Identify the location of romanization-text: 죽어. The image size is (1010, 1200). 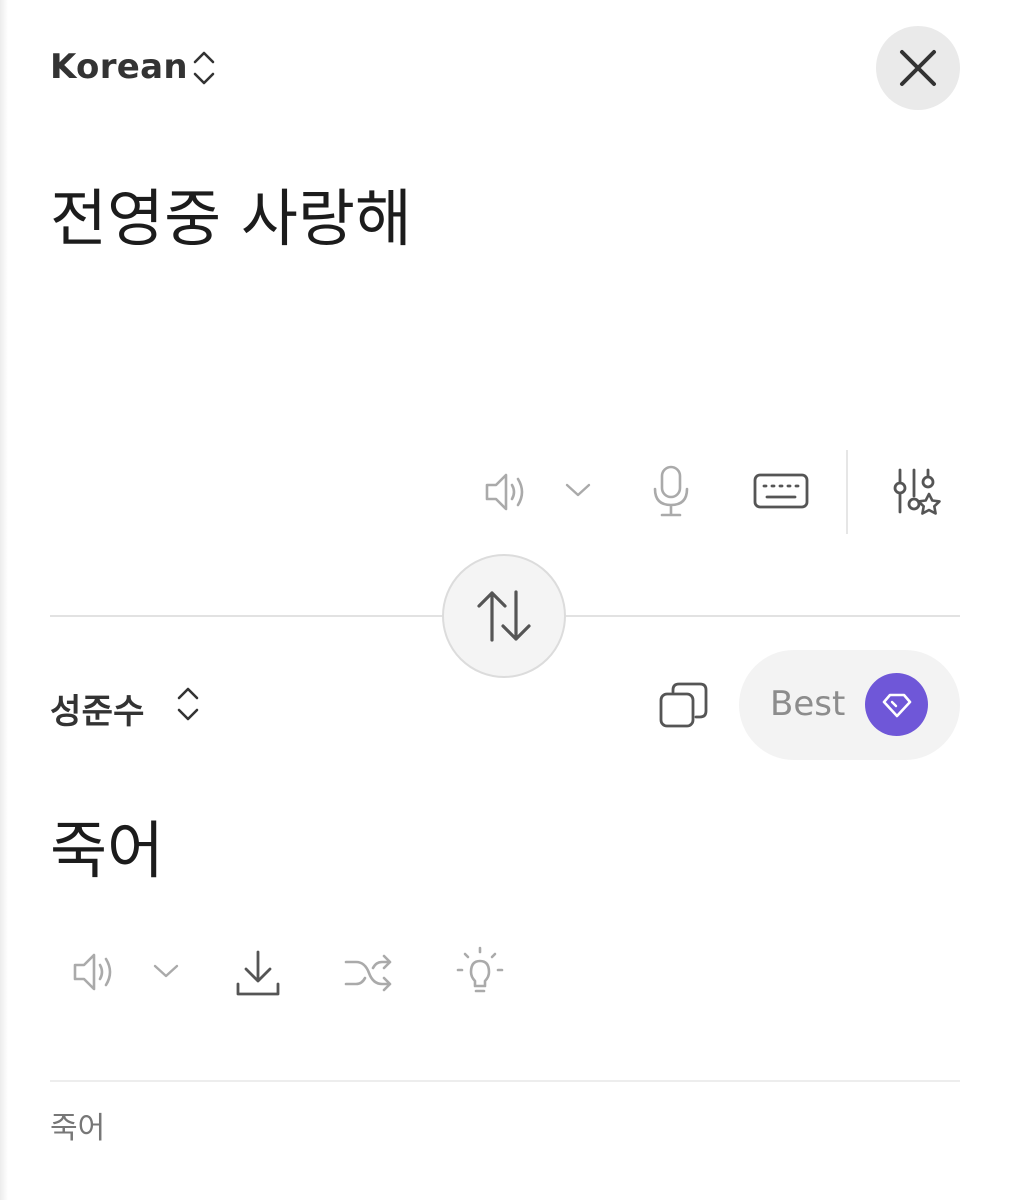
(78, 1128).